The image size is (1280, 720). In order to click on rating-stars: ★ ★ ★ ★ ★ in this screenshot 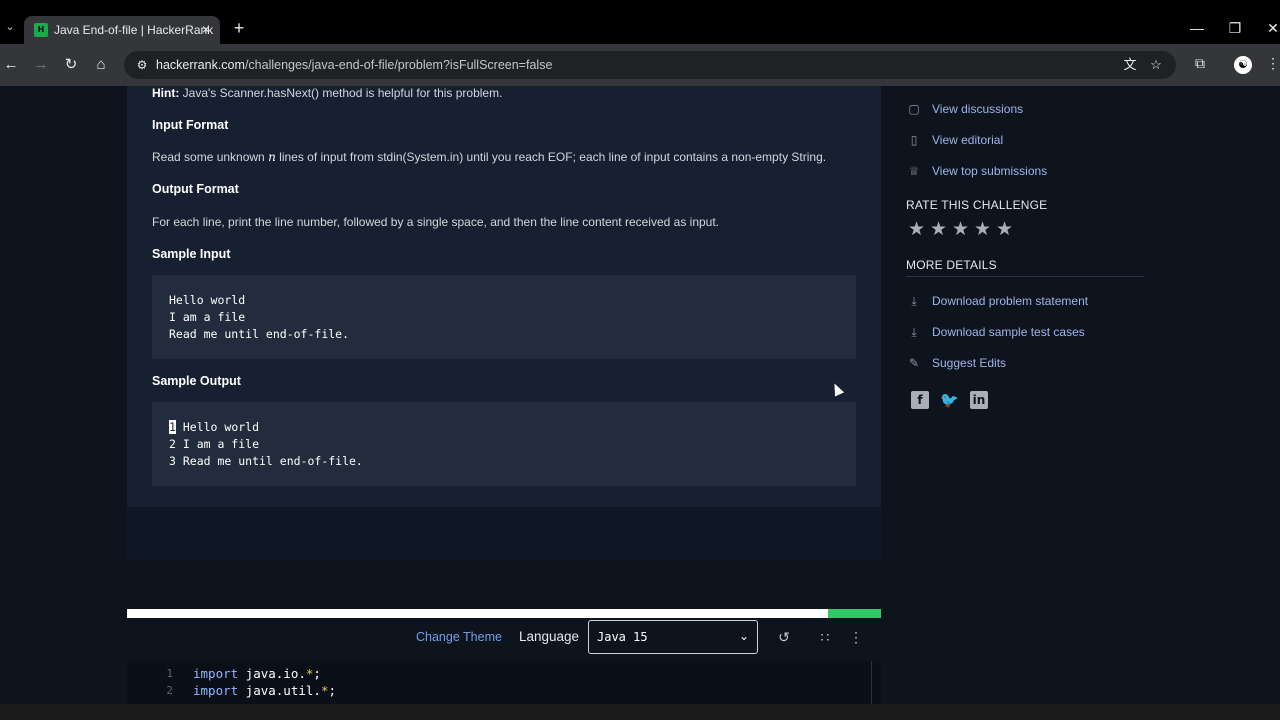, I will do `click(963, 230)`.